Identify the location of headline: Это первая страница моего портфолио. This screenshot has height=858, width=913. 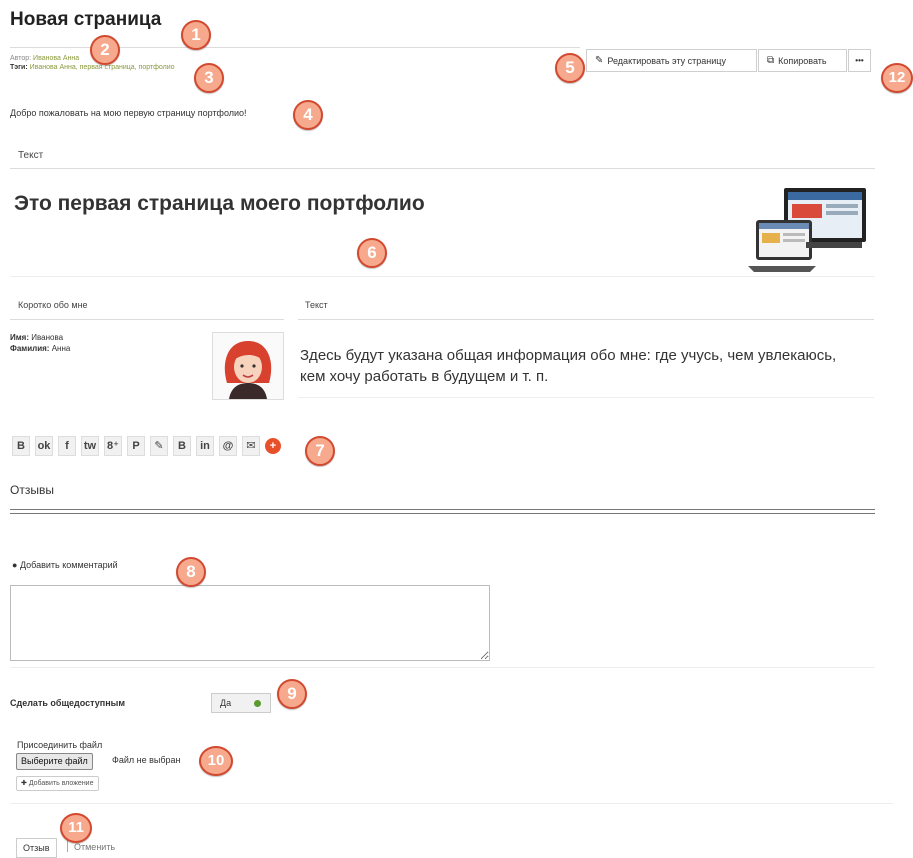
(219, 203).